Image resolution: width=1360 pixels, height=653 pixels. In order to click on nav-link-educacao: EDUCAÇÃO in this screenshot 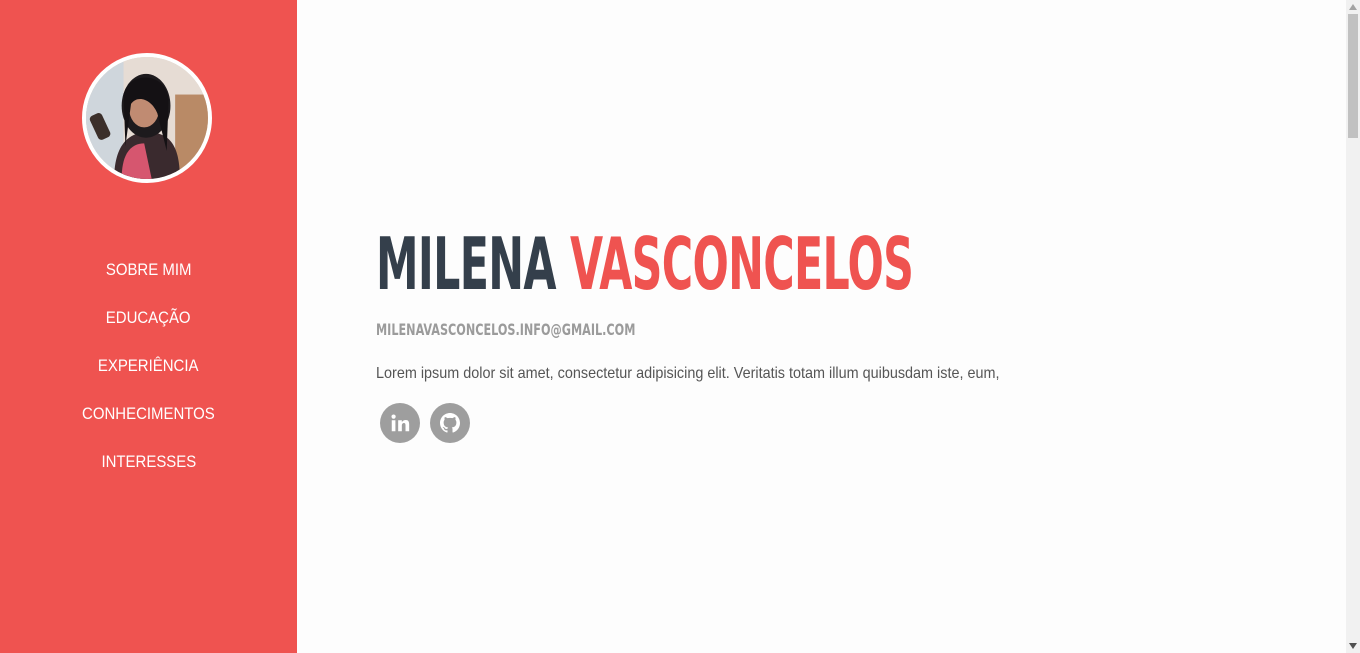, I will do `click(148, 318)`.